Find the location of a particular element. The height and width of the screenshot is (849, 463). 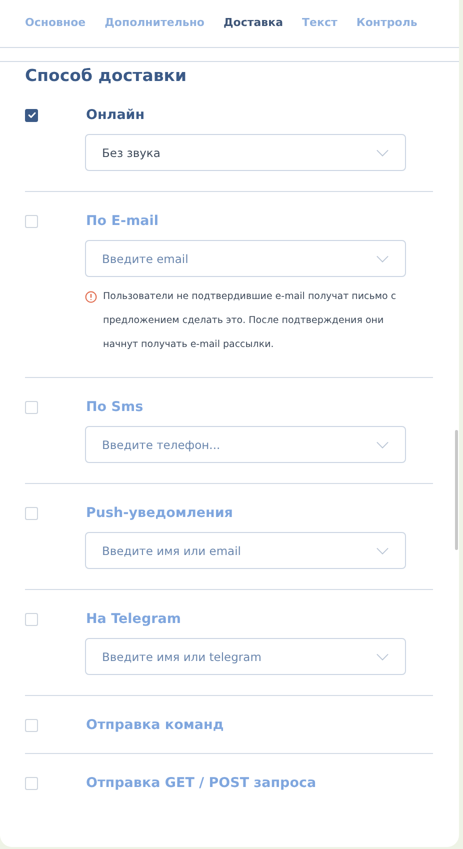

tab: Текст is located at coordinates (320, 31).